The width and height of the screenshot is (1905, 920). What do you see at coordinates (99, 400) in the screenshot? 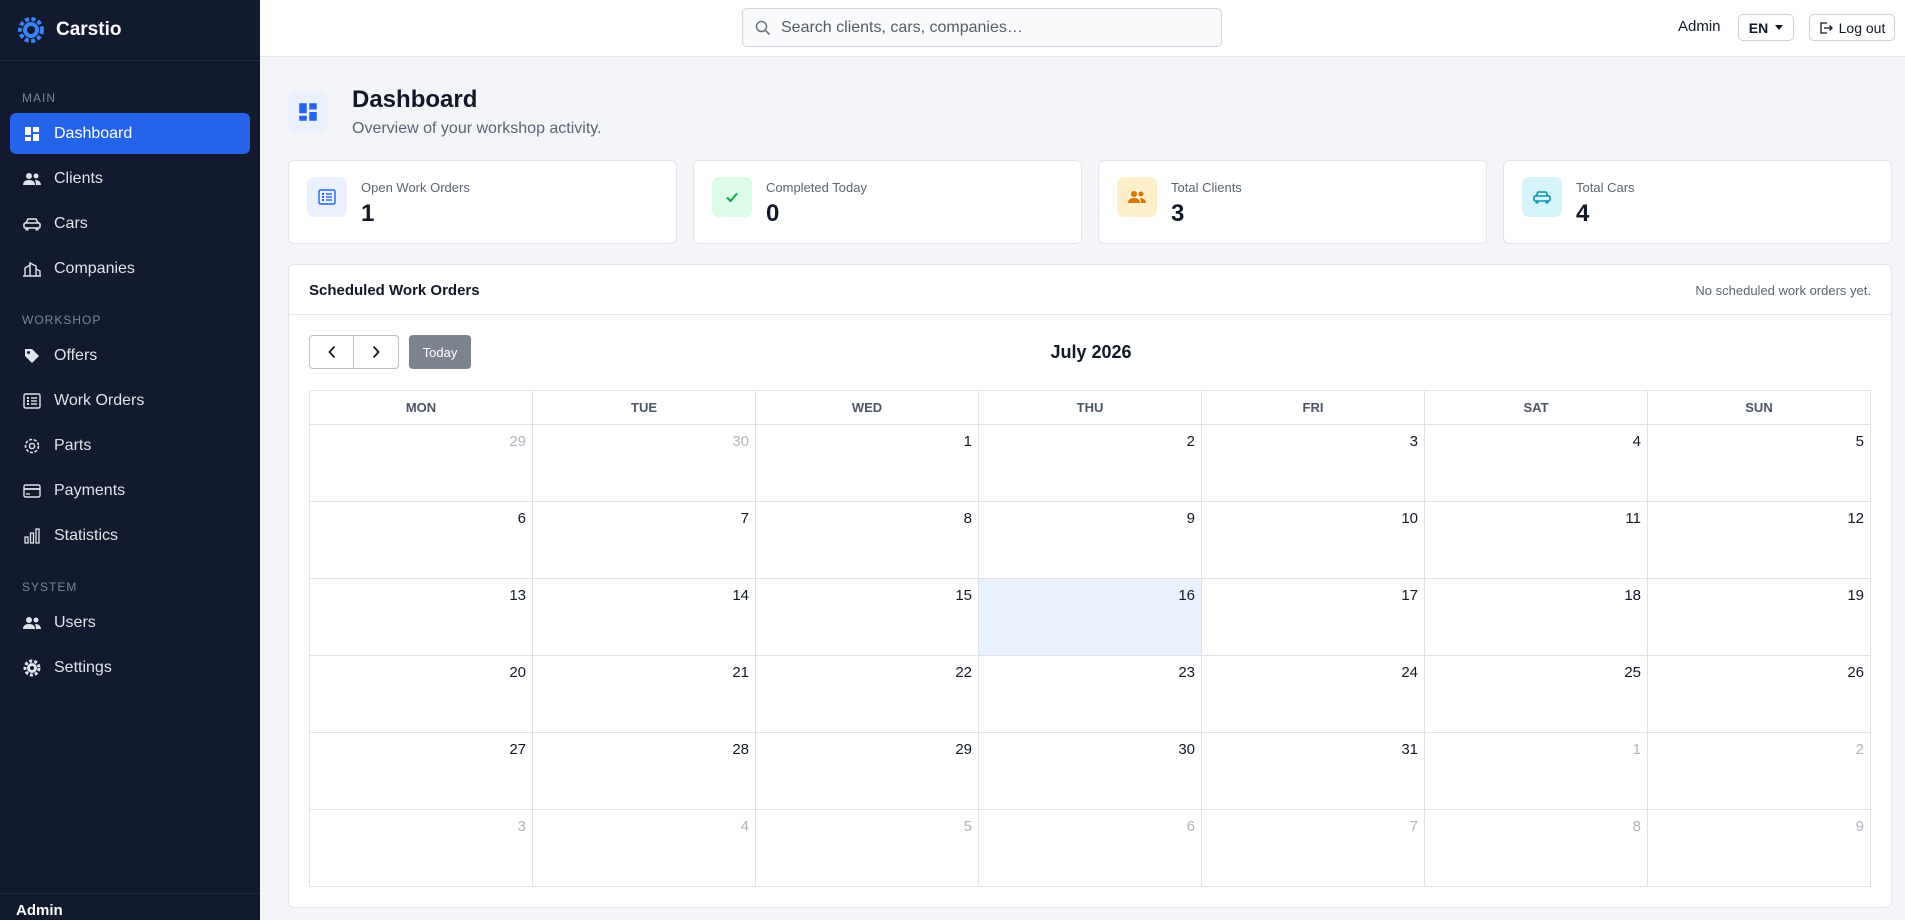
I see `sidebar-item-label: Work Orders` at bounding box center [99, 400].